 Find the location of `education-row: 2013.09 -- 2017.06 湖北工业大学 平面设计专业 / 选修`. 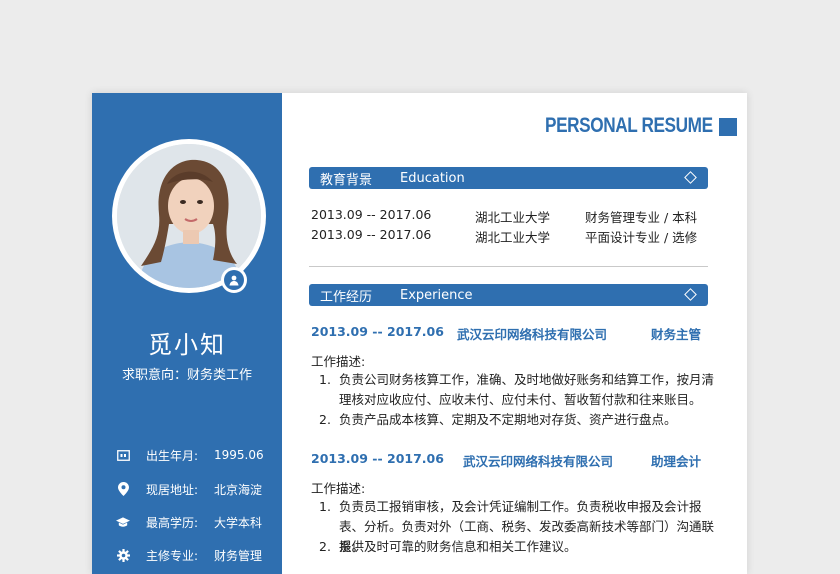

education-row: 2013.09 -- 2017.06 湖北工业大学 平面设计专业 / 选修 is located at coordinates (511, 236).